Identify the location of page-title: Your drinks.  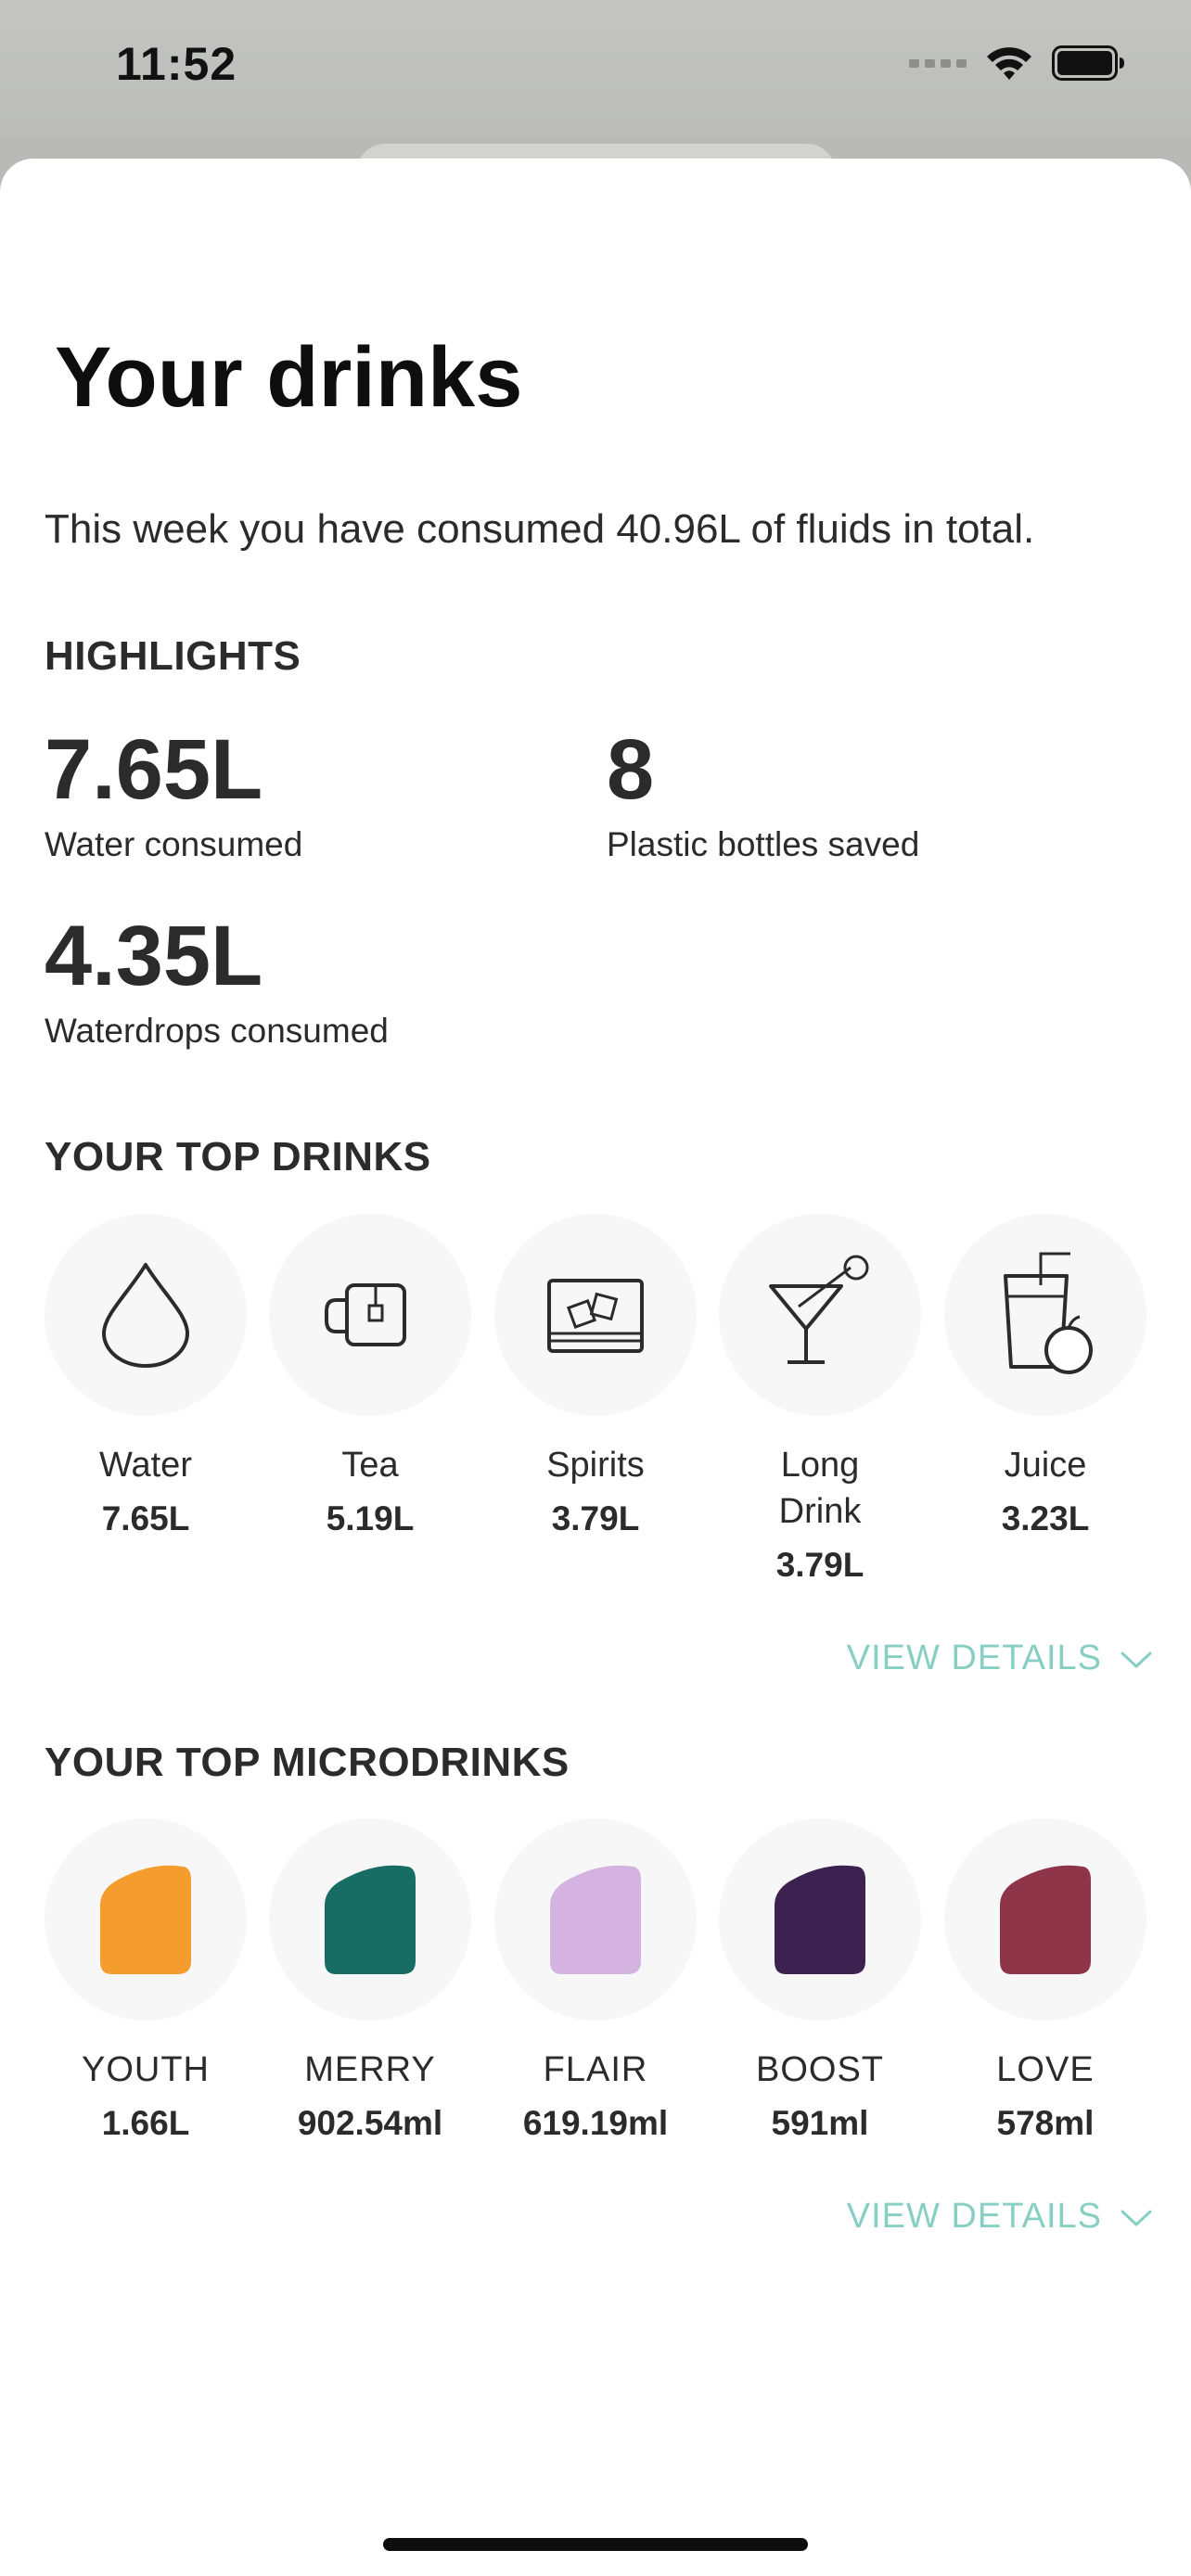
(289, 378).